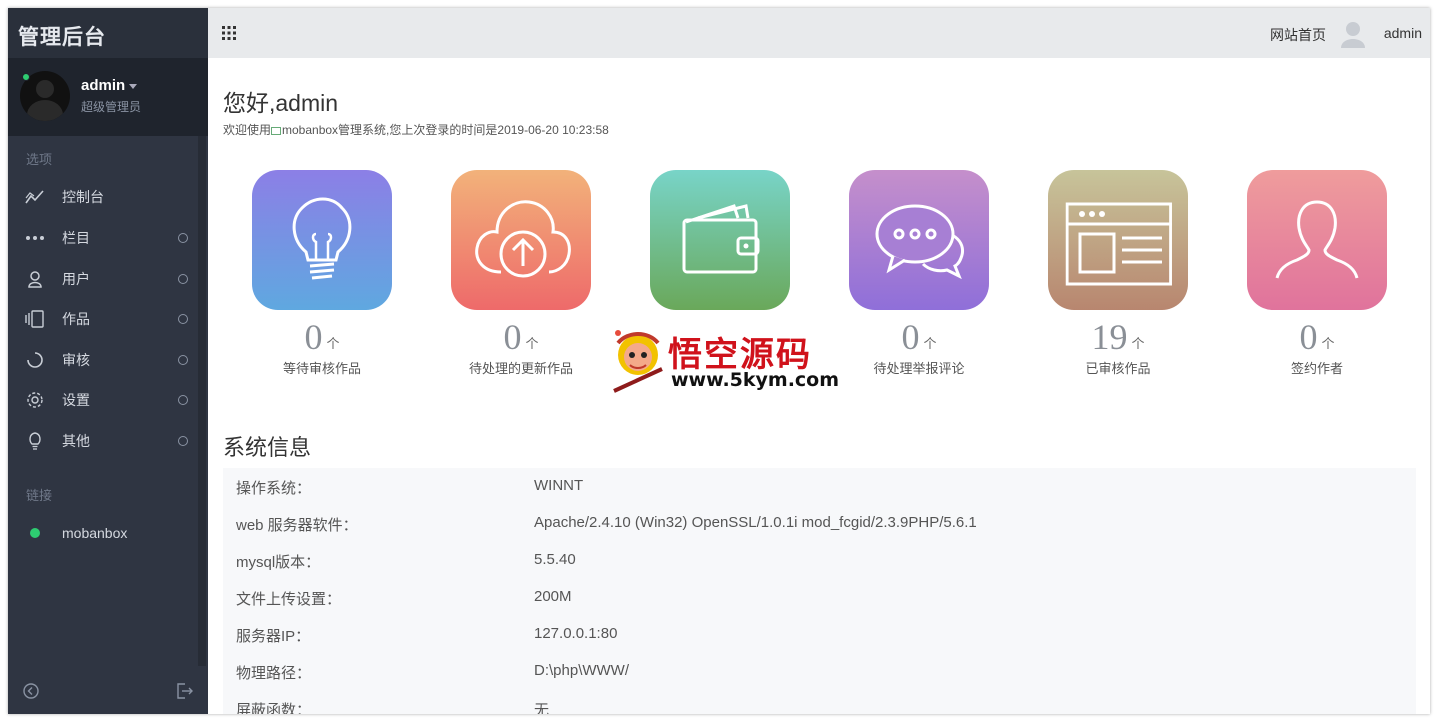 The image size is (1437, 722). Describe the element at coordinates (819, 702) in the screenshot. I see `table-row: 屏蔽函数： 无` at that location.